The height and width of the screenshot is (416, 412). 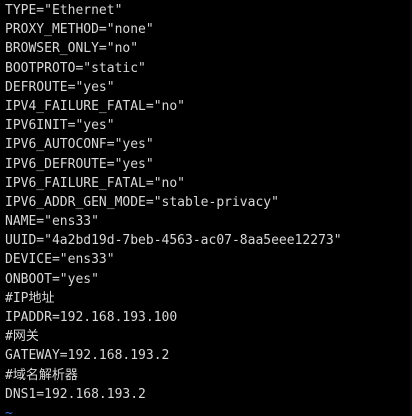 What do you see at coordinates (72, 49) in the screenshot?
I see `config-line-browser-only: BROWSER_ONLY="no"` at bounding box center [72, 49].